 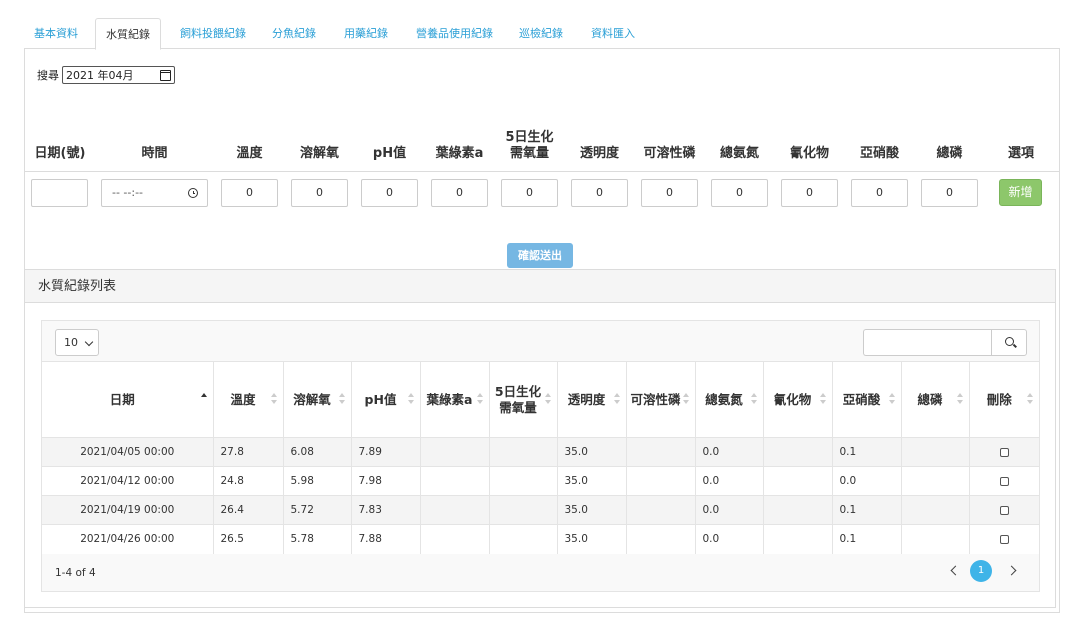 I want to click on cell-date: 2021/04/05 00:00, so click(x=127, y=452).